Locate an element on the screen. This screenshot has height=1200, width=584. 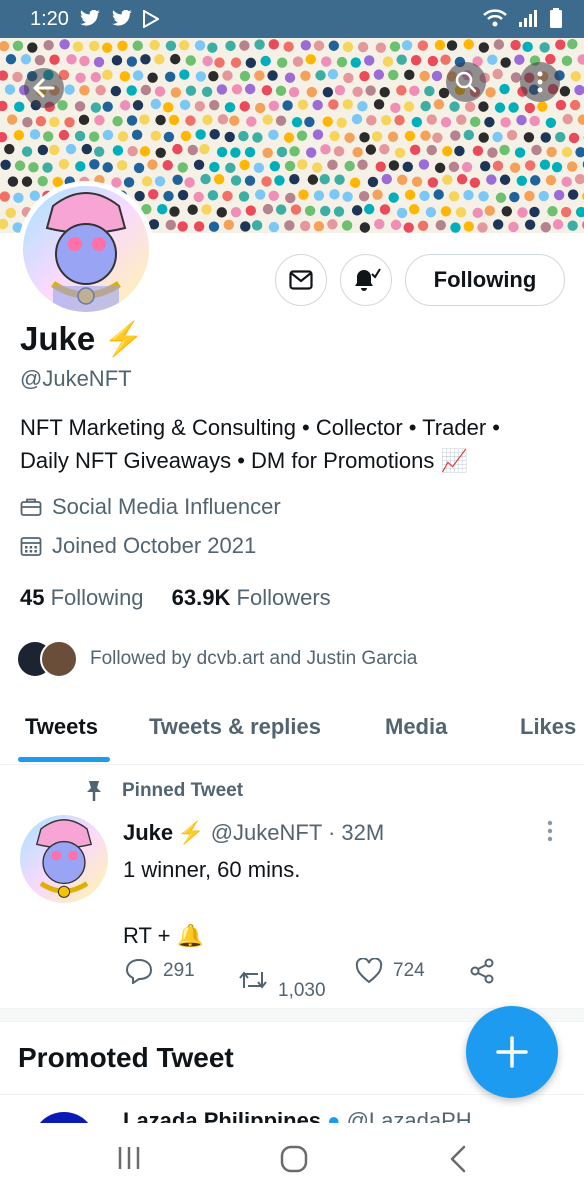
avatar-illustration is located at coordinates (64, 859).